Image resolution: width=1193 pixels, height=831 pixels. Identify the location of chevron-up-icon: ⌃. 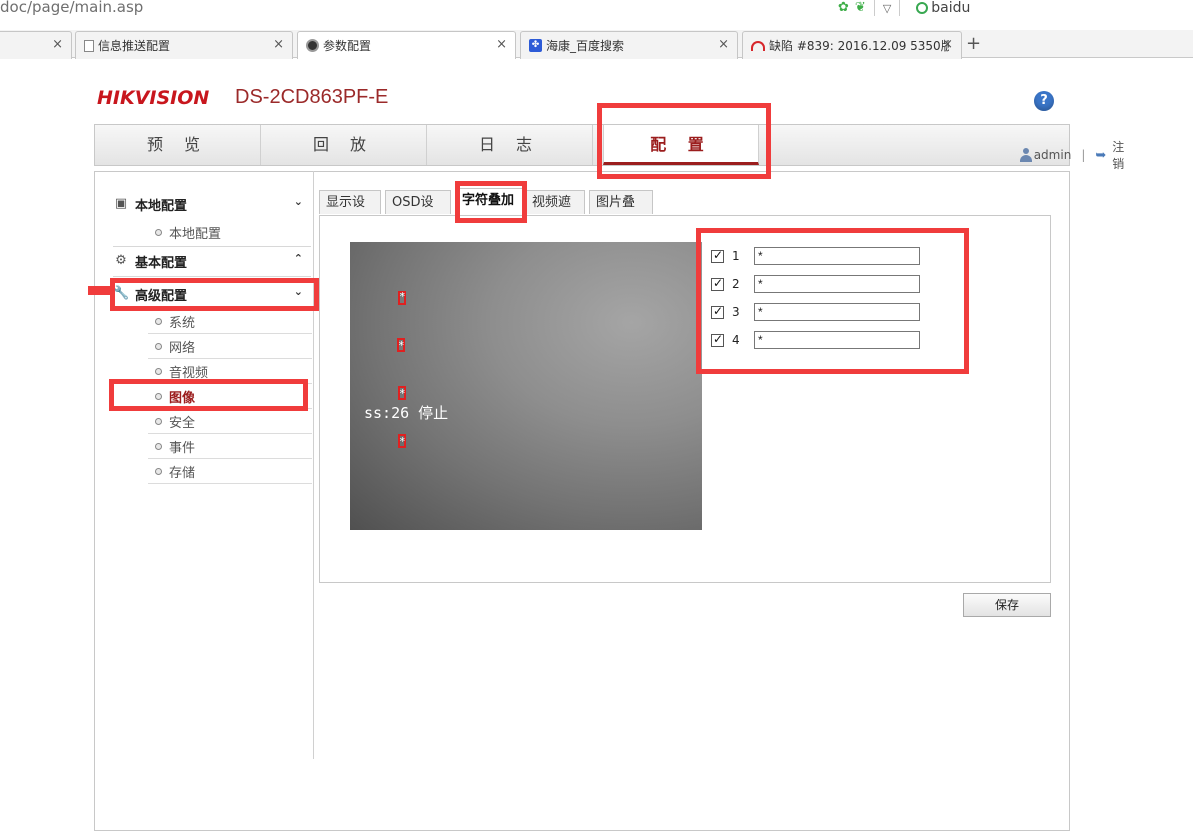
(298, 258).